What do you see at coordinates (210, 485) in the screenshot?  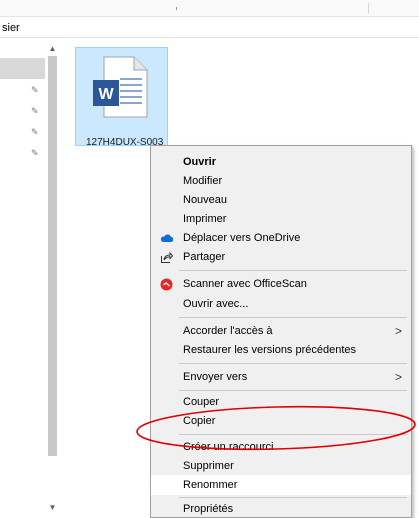 I see `menu-item-label: Renommer` at bounding box center [210, 485].